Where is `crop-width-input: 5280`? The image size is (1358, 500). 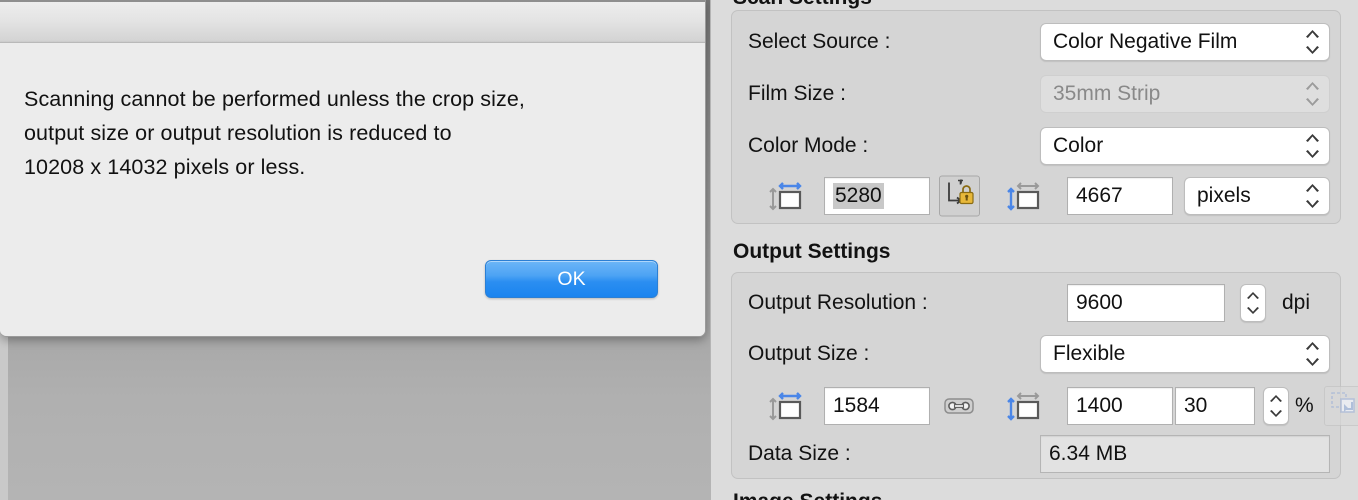
crop-width-input: 5280 is located at coordinates (877, 196).